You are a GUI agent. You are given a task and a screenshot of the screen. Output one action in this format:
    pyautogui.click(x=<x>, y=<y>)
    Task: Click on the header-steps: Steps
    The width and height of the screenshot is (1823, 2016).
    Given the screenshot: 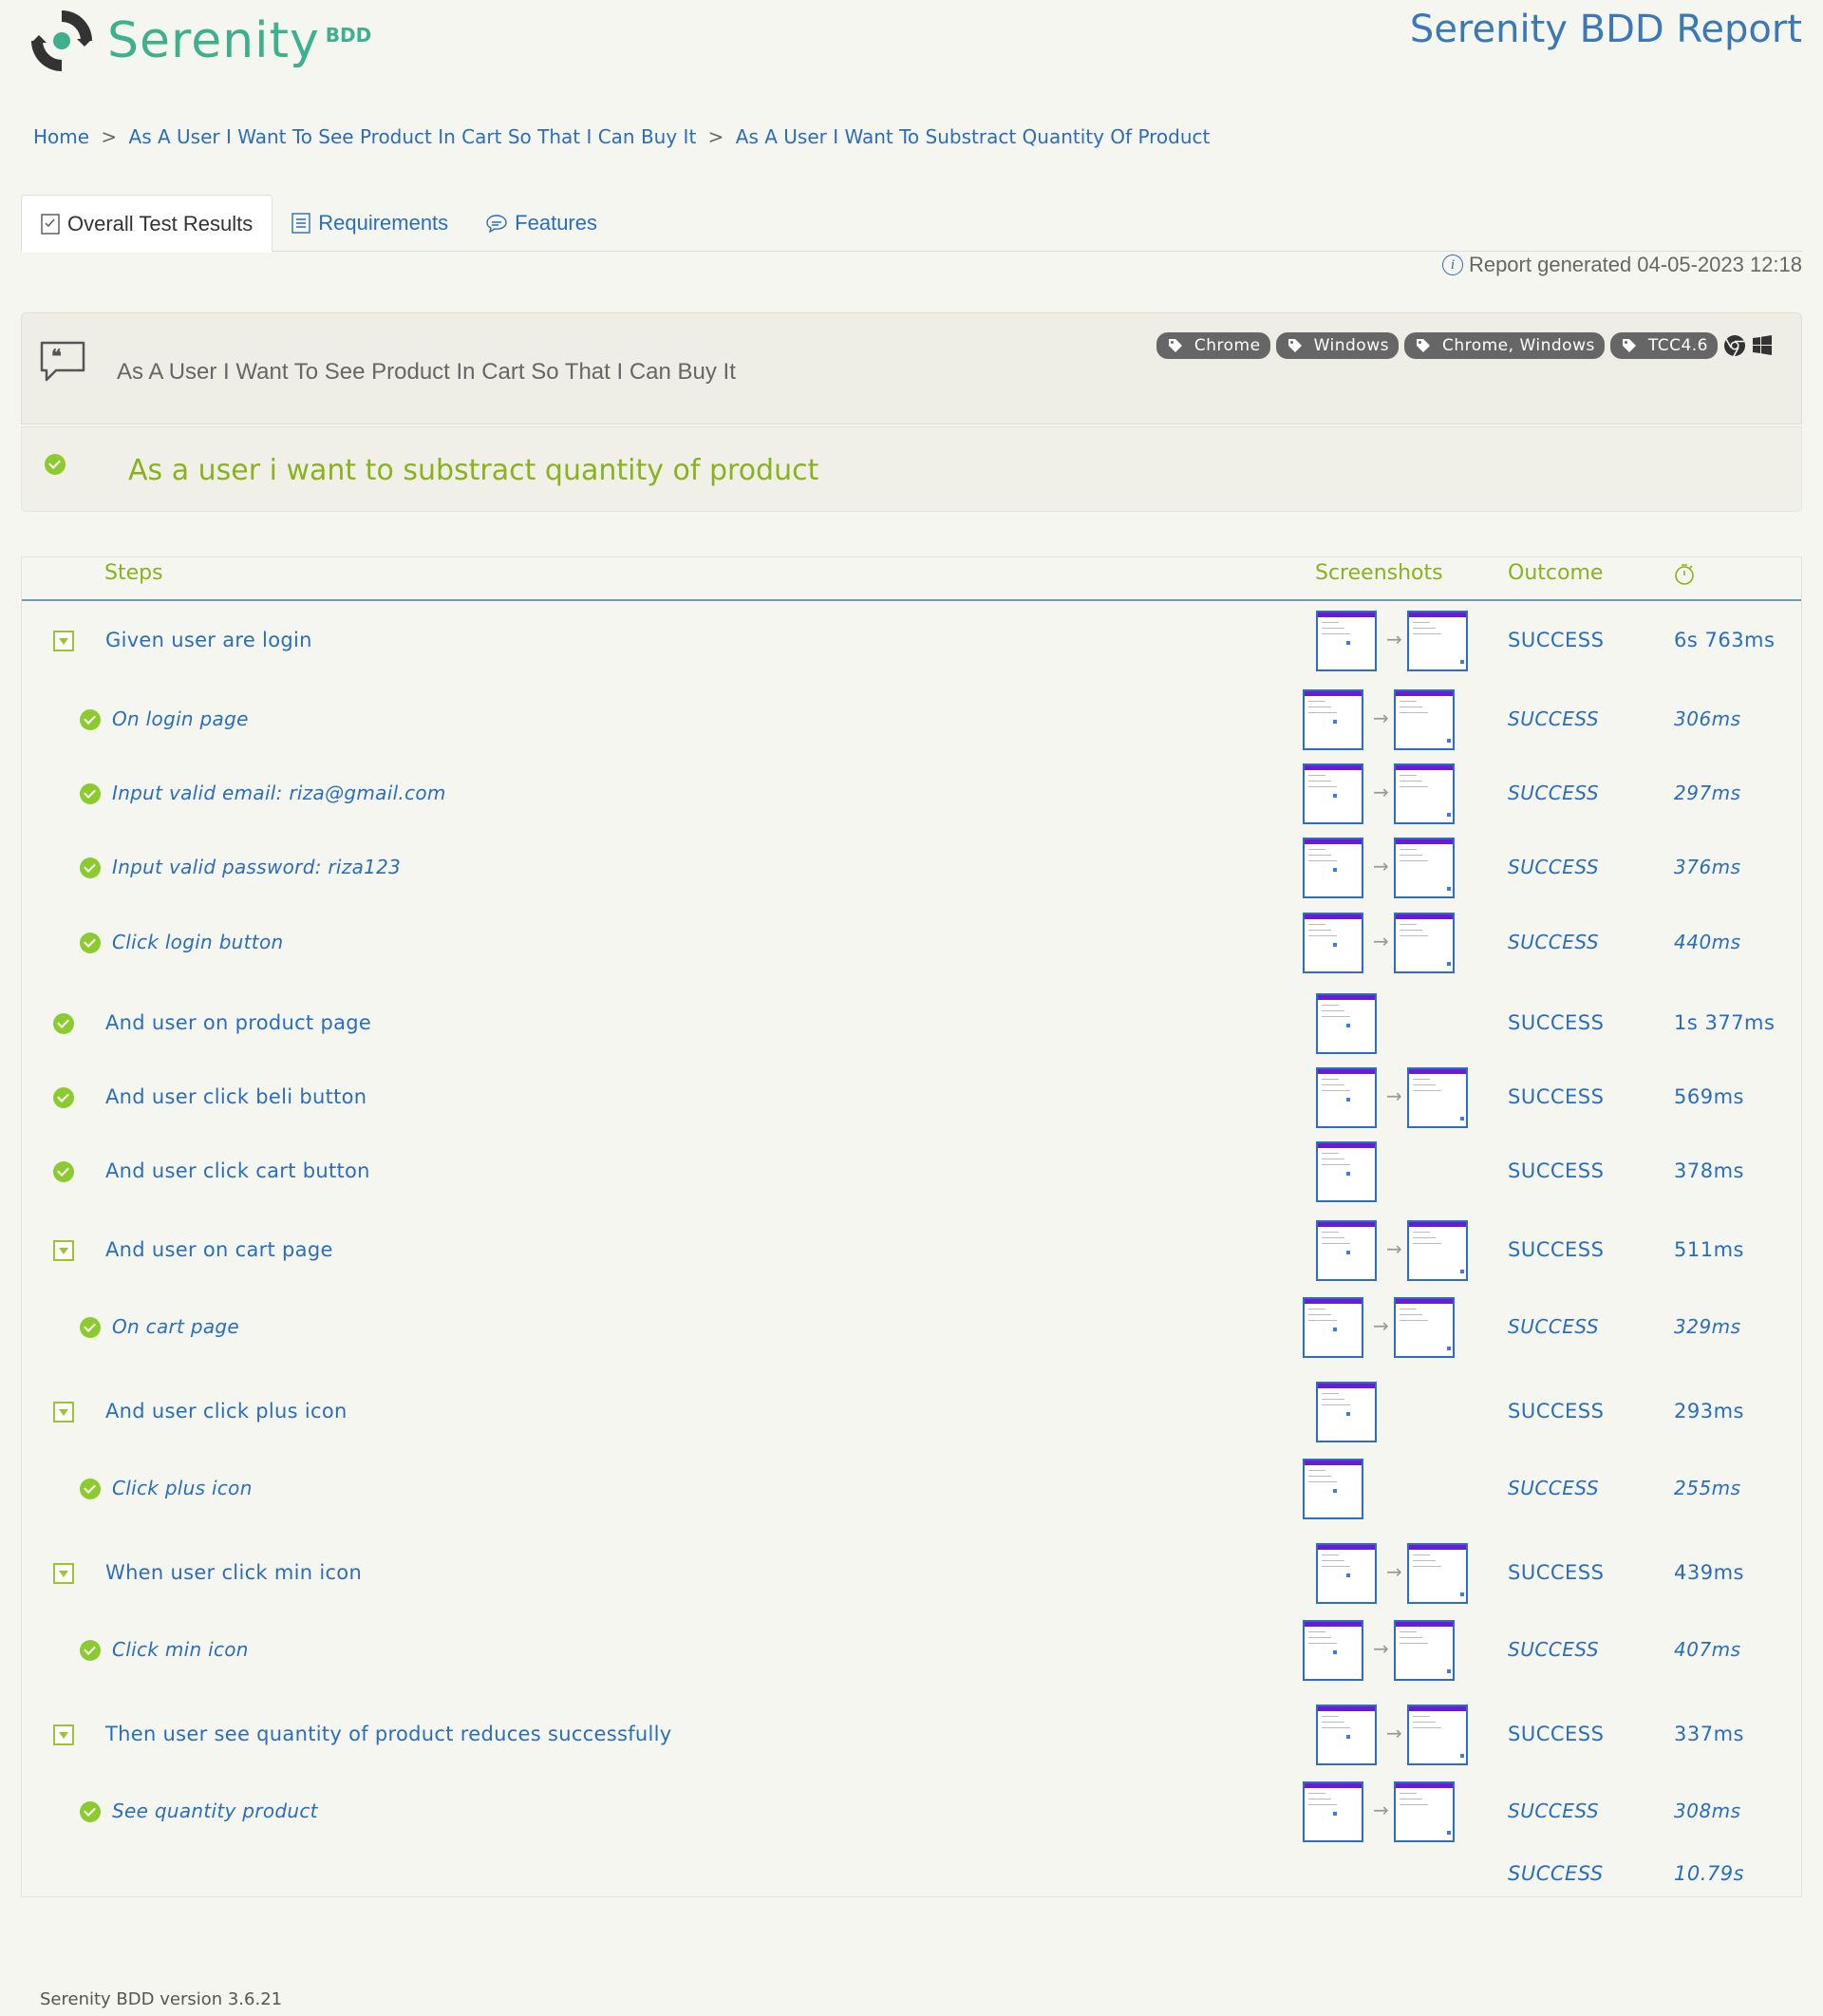 What is the action you would take?
    pyautogui.click(x=134, y=573)
    